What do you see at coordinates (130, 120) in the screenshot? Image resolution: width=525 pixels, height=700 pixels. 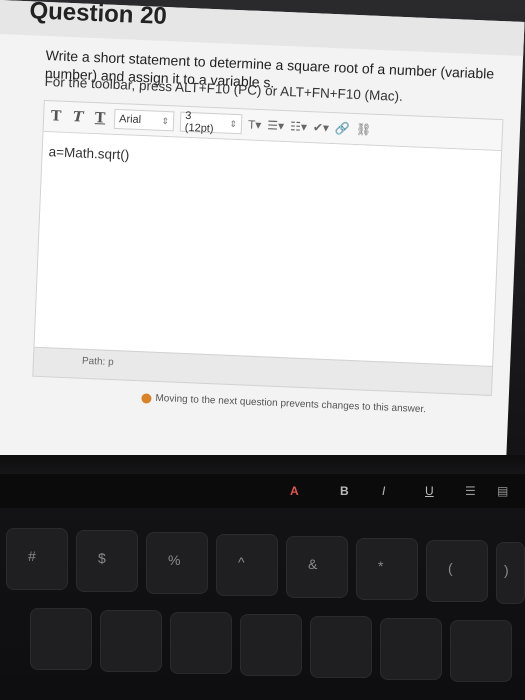 I see `font-family-value: Arial` at bounding box center [130, 120].